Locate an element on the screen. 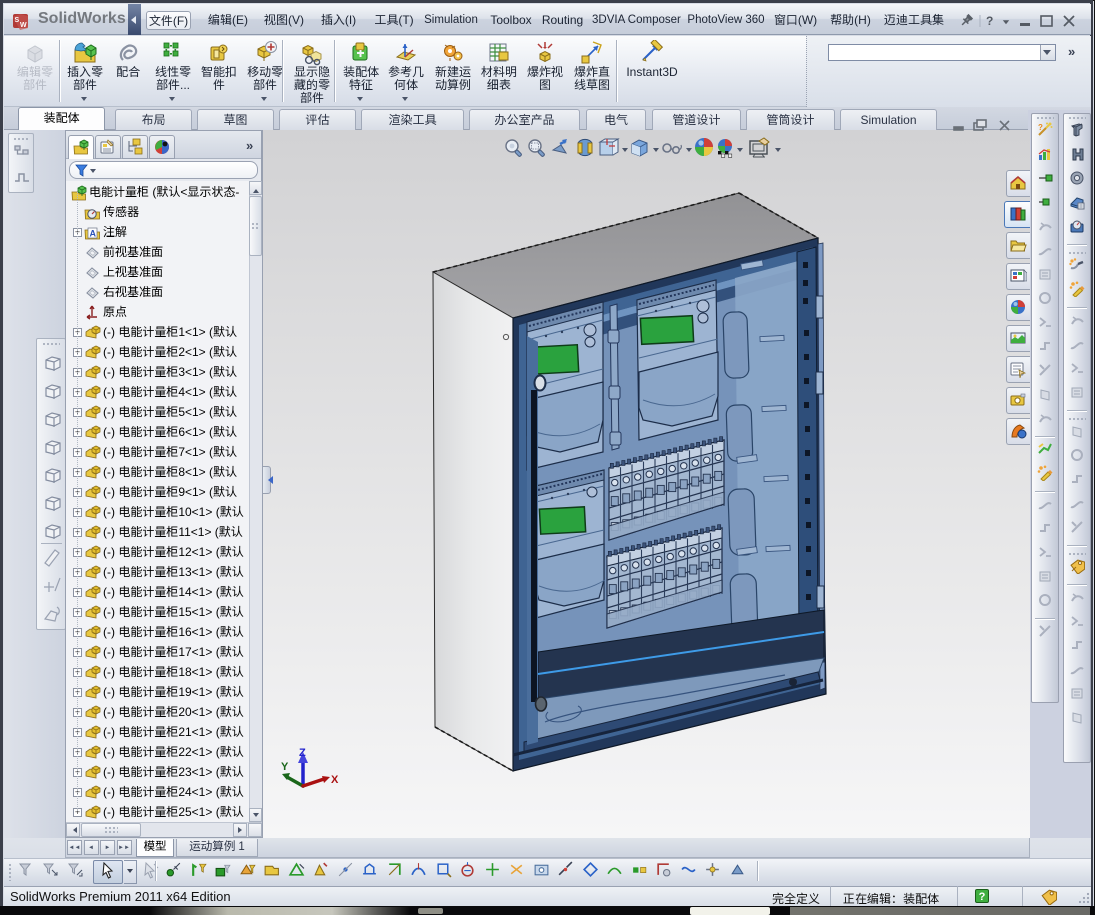  svg-text: S is located at coordinates (17, 20).